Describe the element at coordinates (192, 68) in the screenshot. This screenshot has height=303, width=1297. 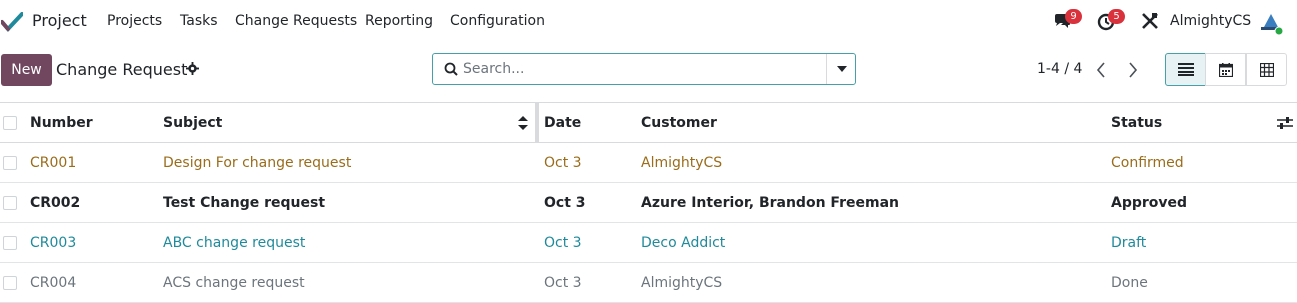
I see `gear-icon` at that location.